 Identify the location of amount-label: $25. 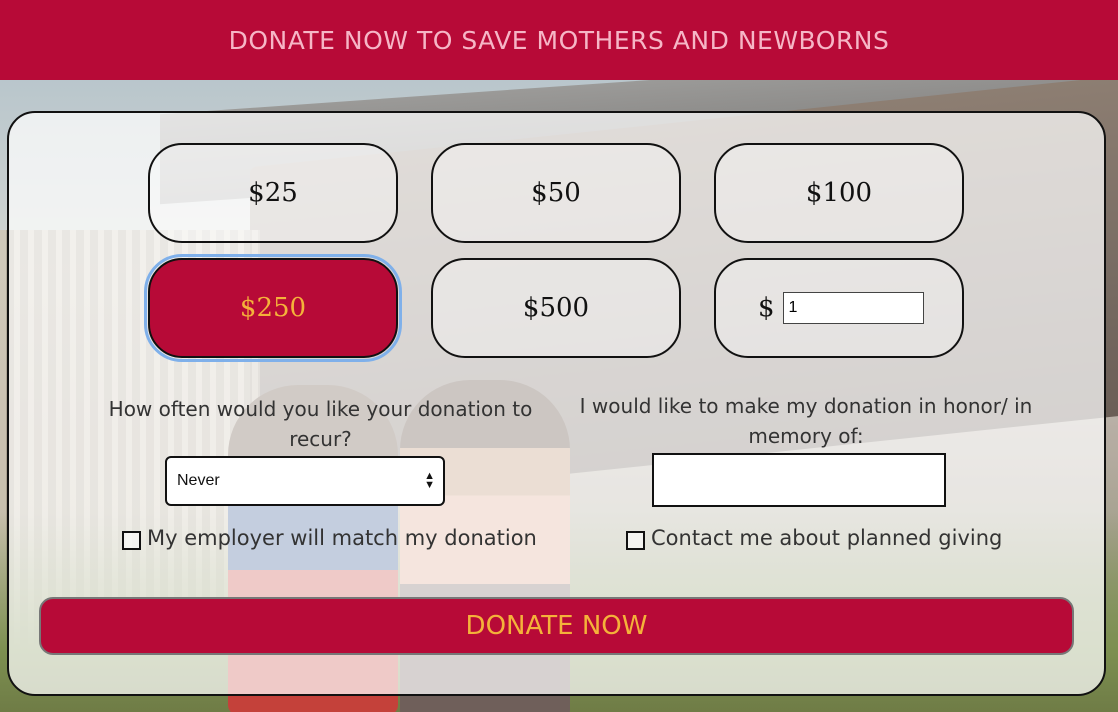
(273, 193).